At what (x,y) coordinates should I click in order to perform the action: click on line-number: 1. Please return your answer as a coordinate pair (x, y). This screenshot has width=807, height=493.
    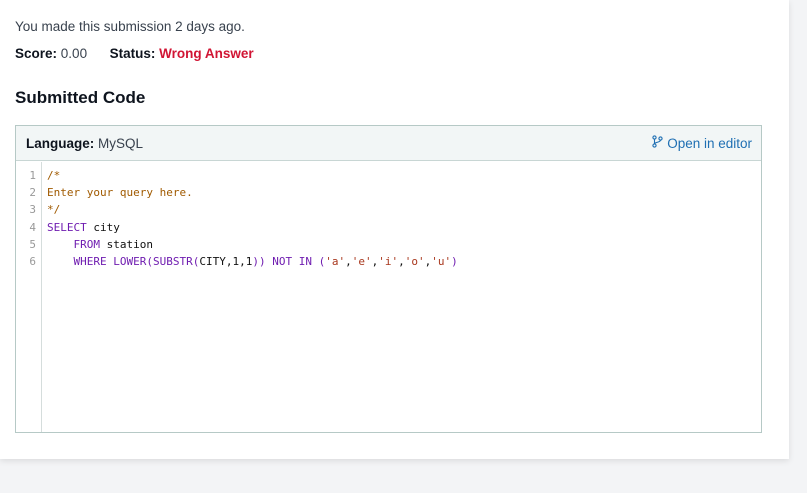
    Looking at the image, I should click on (32, 175).